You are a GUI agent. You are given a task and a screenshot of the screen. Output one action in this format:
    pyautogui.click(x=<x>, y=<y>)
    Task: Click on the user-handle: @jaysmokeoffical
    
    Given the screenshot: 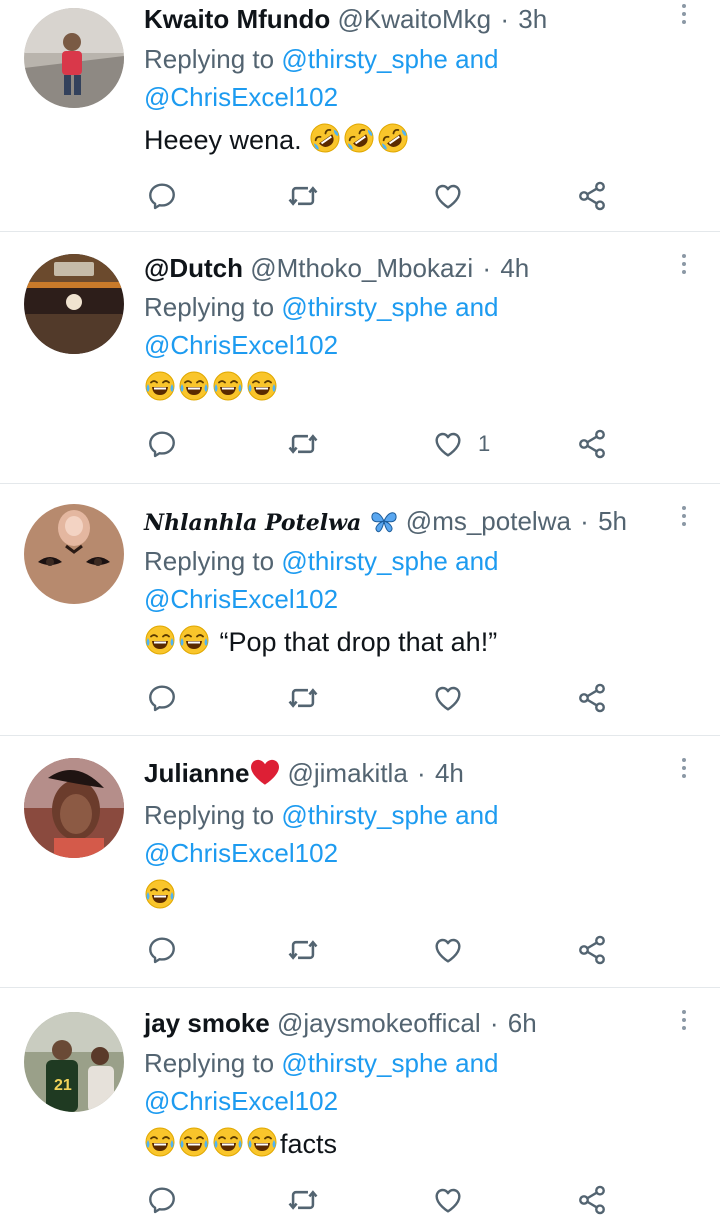 What is the action you would take?
    pyautogui.click(x=379, y=1023)
    